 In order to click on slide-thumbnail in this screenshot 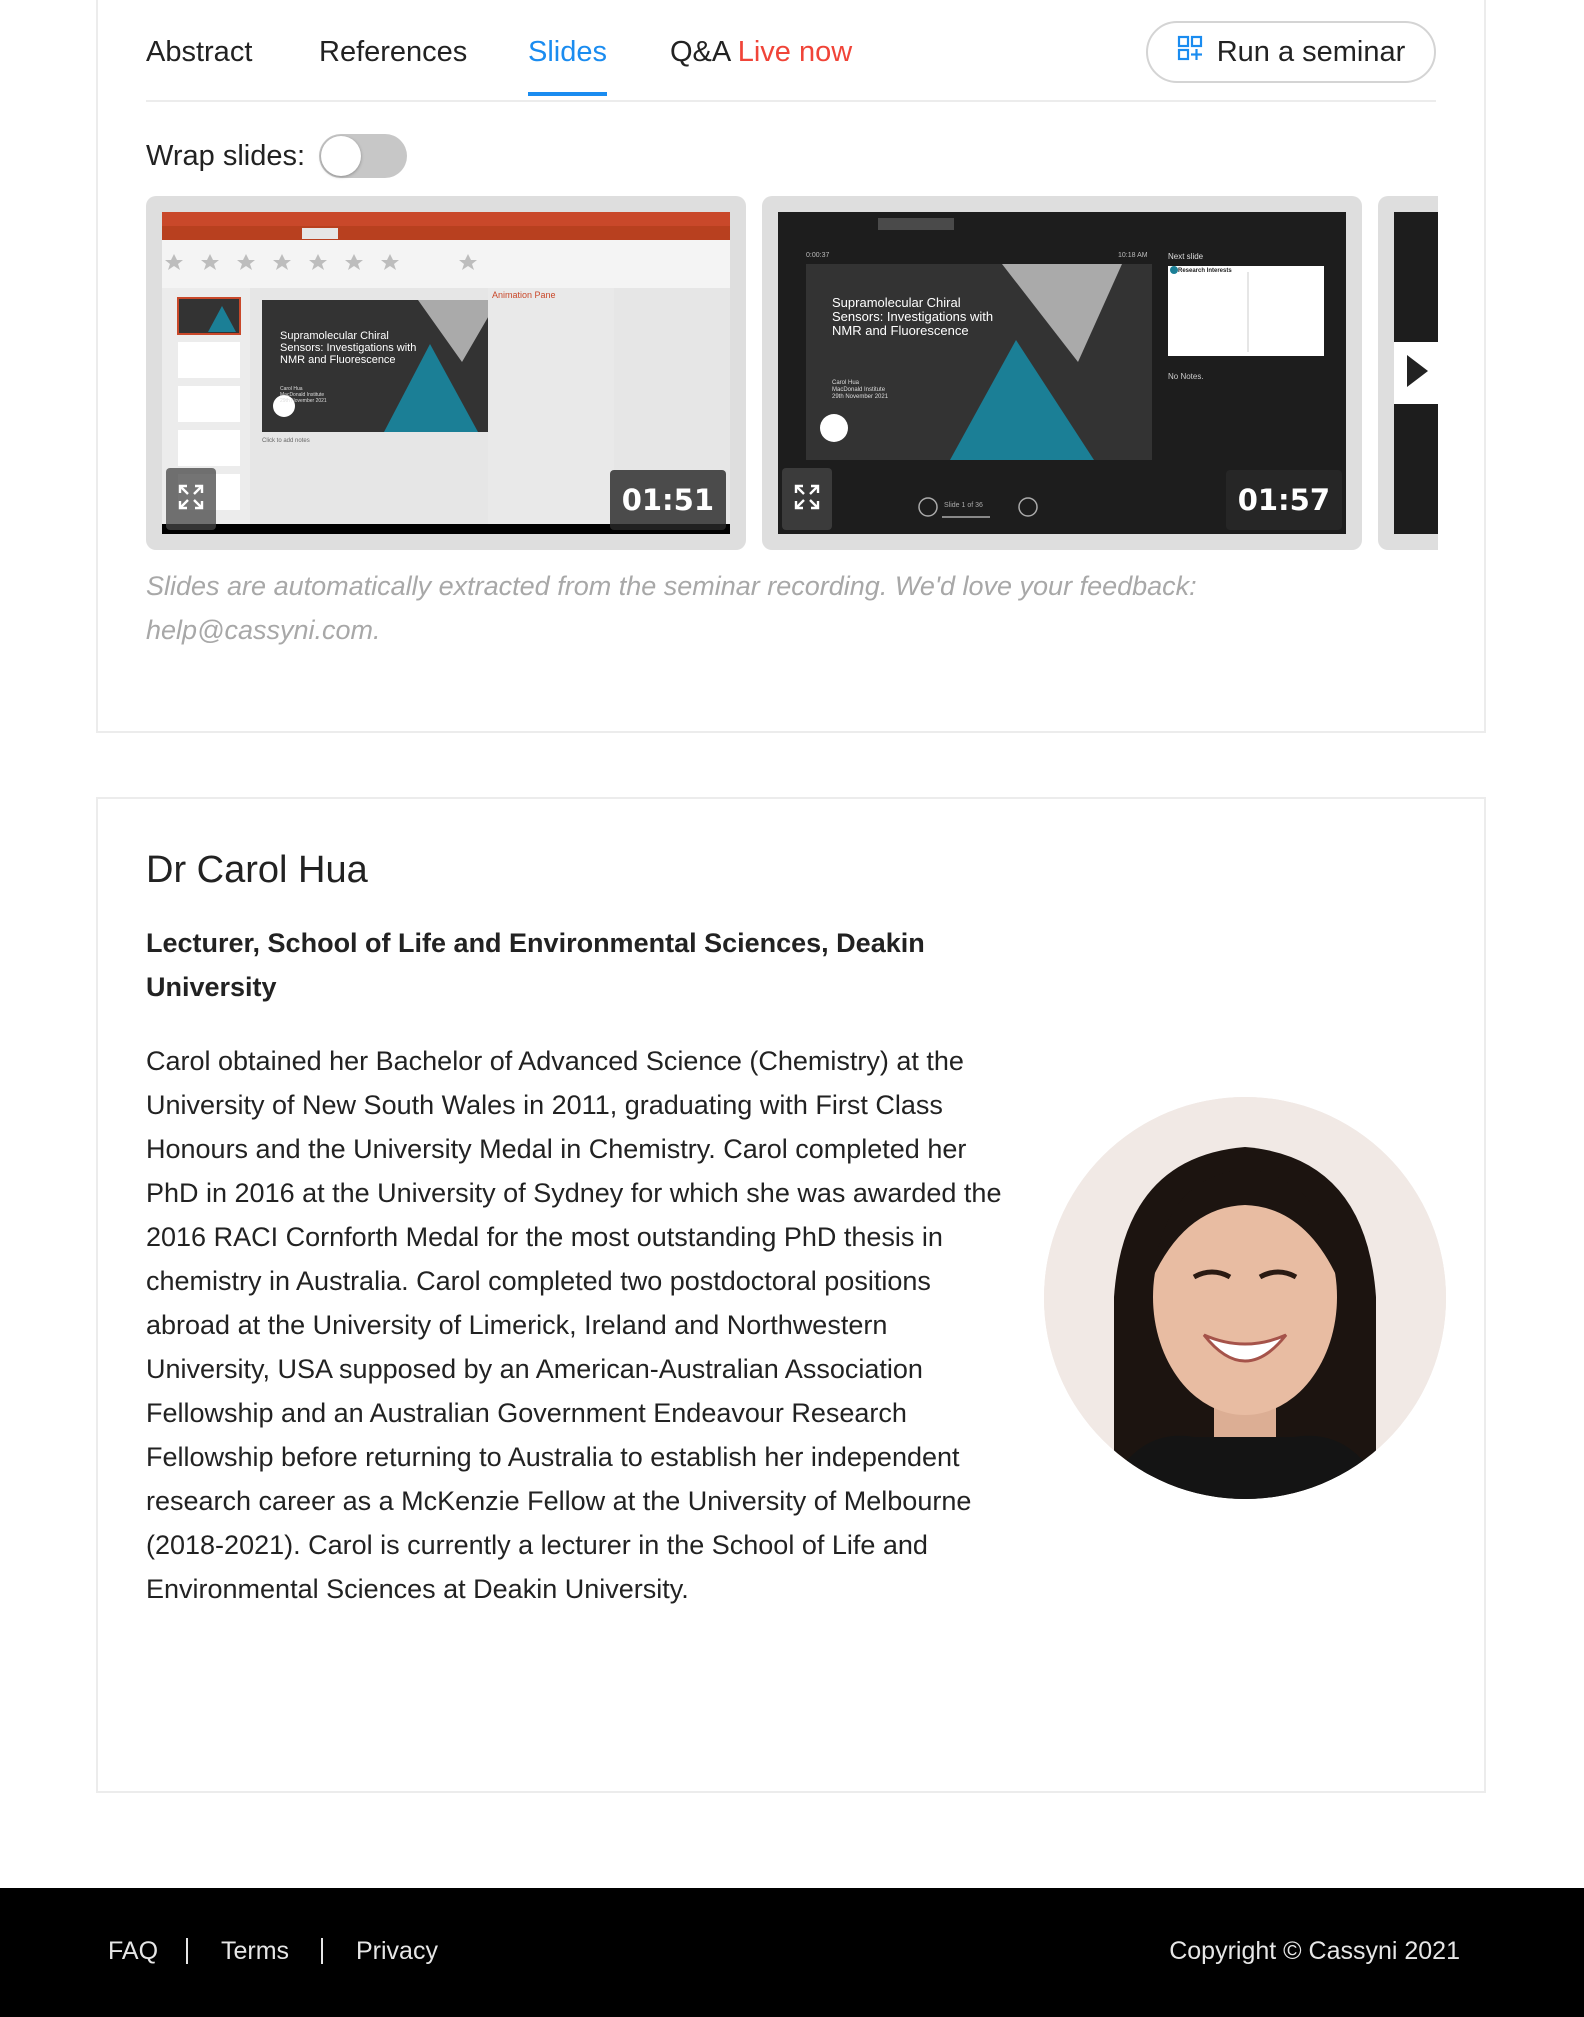, I will do `click(1408, 373)`.